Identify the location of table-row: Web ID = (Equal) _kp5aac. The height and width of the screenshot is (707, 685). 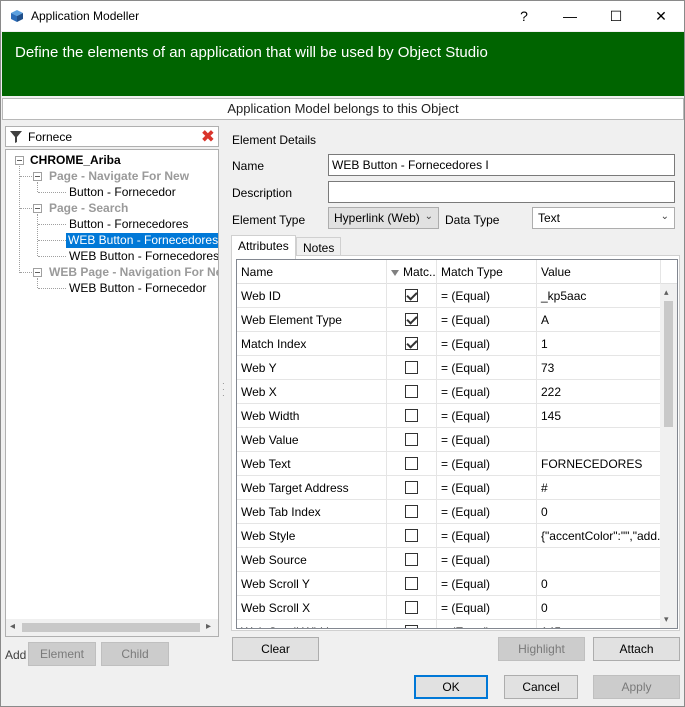
(450, 296).